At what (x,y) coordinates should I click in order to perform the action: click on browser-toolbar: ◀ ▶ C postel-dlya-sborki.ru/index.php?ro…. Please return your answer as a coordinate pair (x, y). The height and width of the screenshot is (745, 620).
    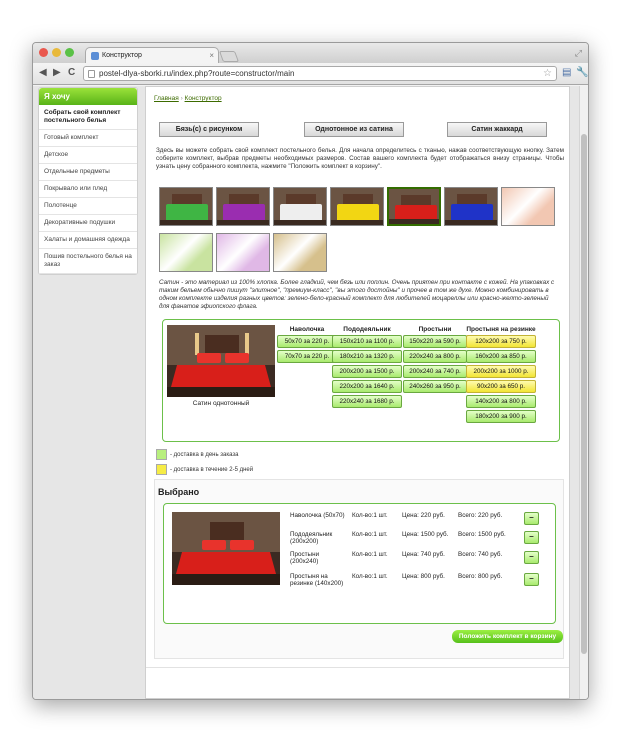
    Looking at the image, I should click on (310, 74).